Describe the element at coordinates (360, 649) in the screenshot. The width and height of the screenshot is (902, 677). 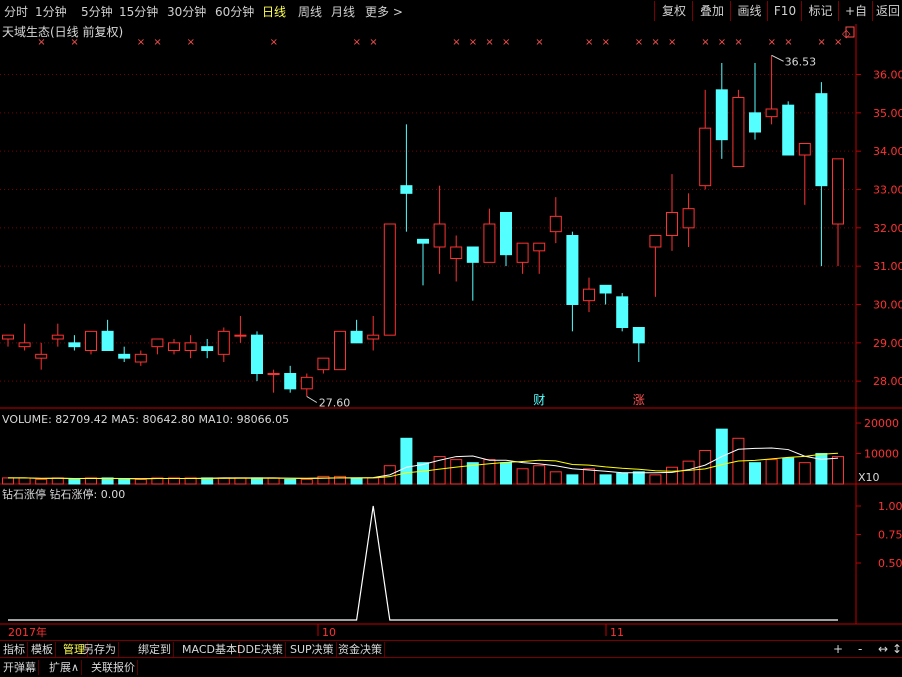
I see `bottom-tab-8: 资金决策` at that location.